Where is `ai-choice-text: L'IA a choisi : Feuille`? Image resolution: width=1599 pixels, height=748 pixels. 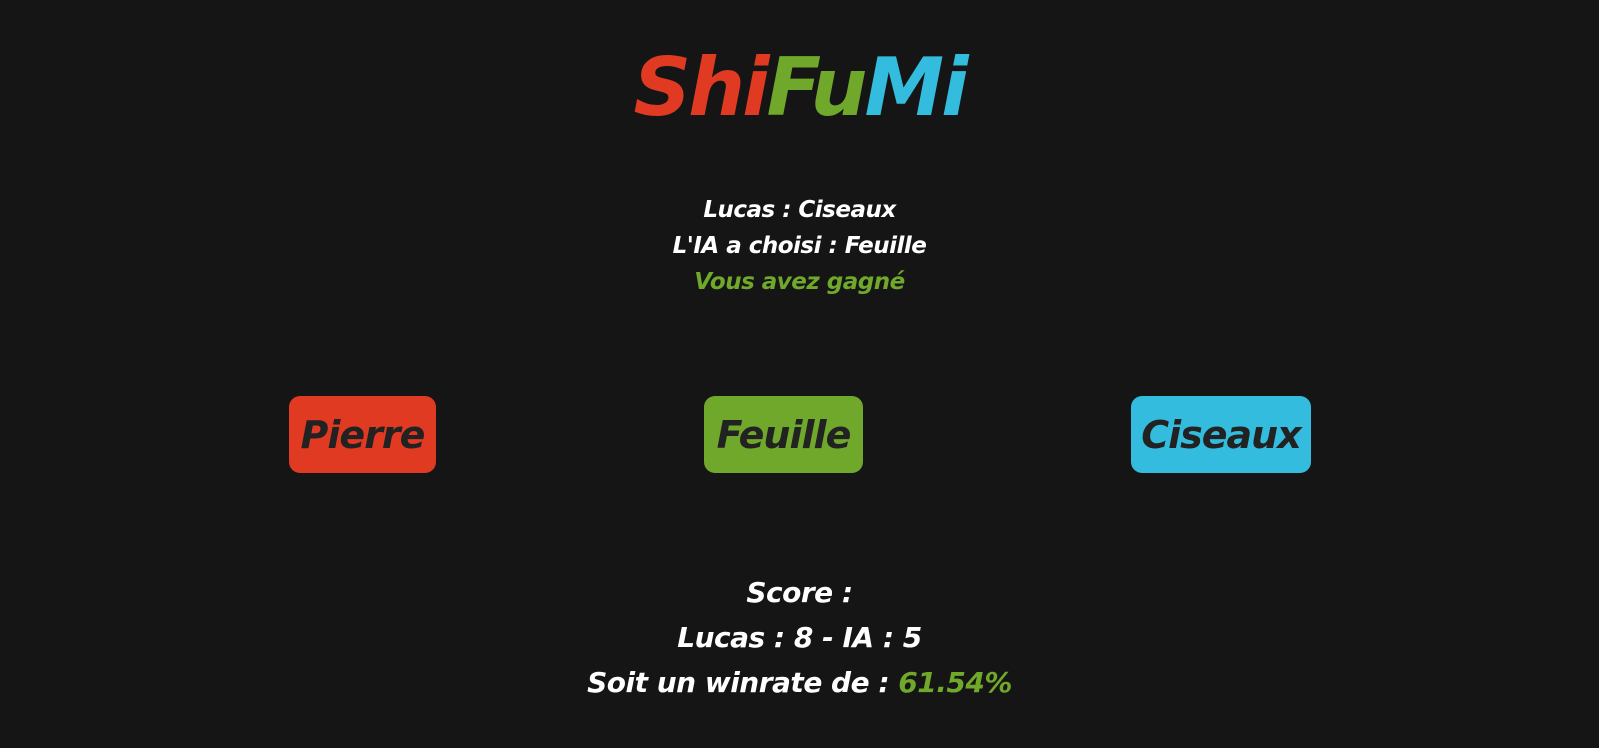
ai-choice-text: L'IA a choisi : Feuille is located at coordinates (799, 246).